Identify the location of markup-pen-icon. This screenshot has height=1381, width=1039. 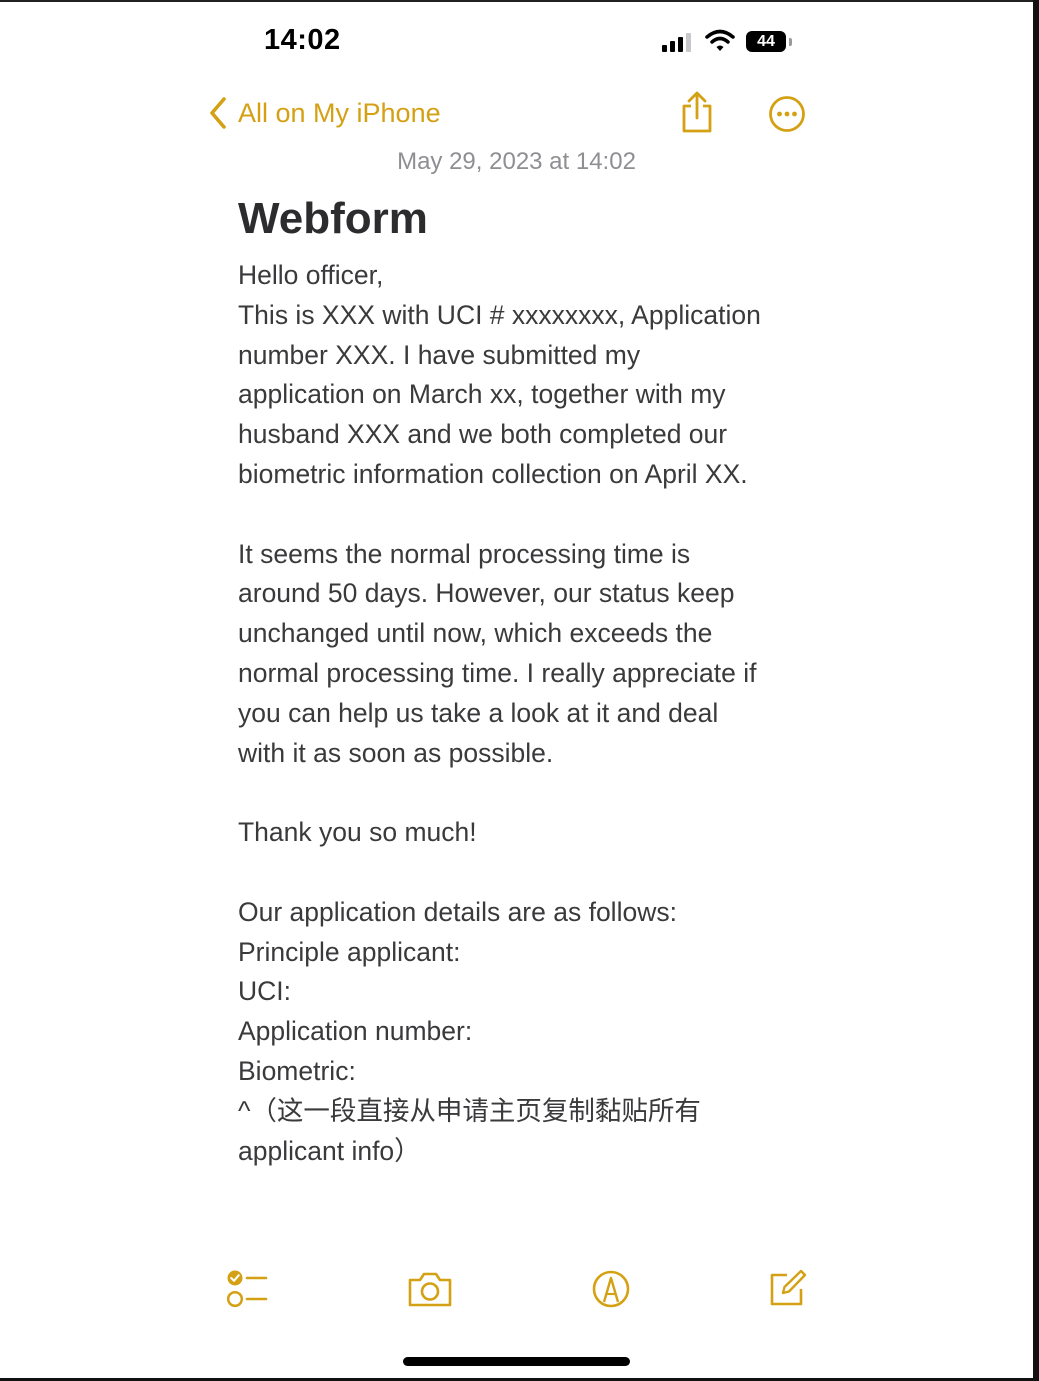
(611, 1289).